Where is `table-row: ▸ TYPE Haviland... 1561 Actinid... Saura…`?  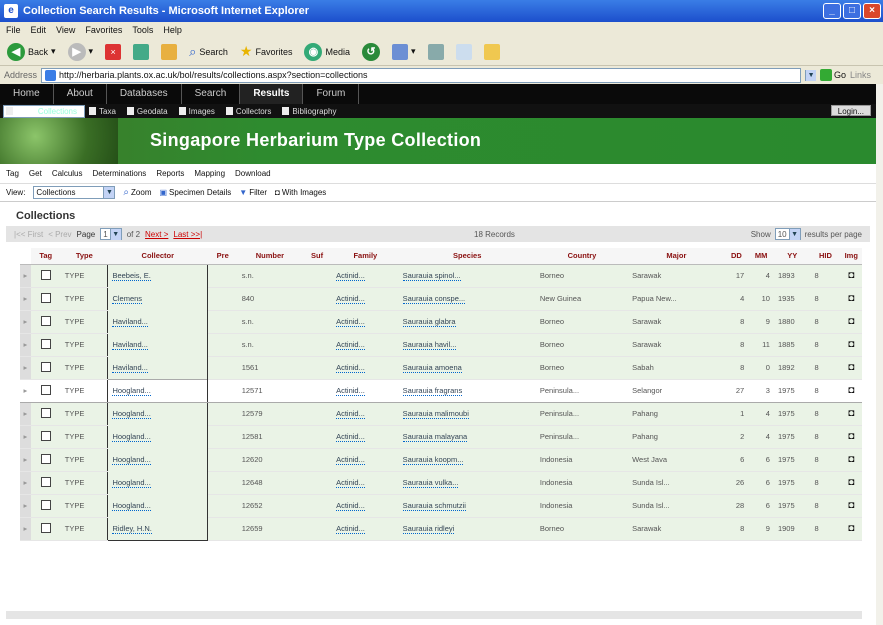
table-row: ▸ TYPE Haviland... 1561 Actinid... Saura… is located at coordinates (441, 368).